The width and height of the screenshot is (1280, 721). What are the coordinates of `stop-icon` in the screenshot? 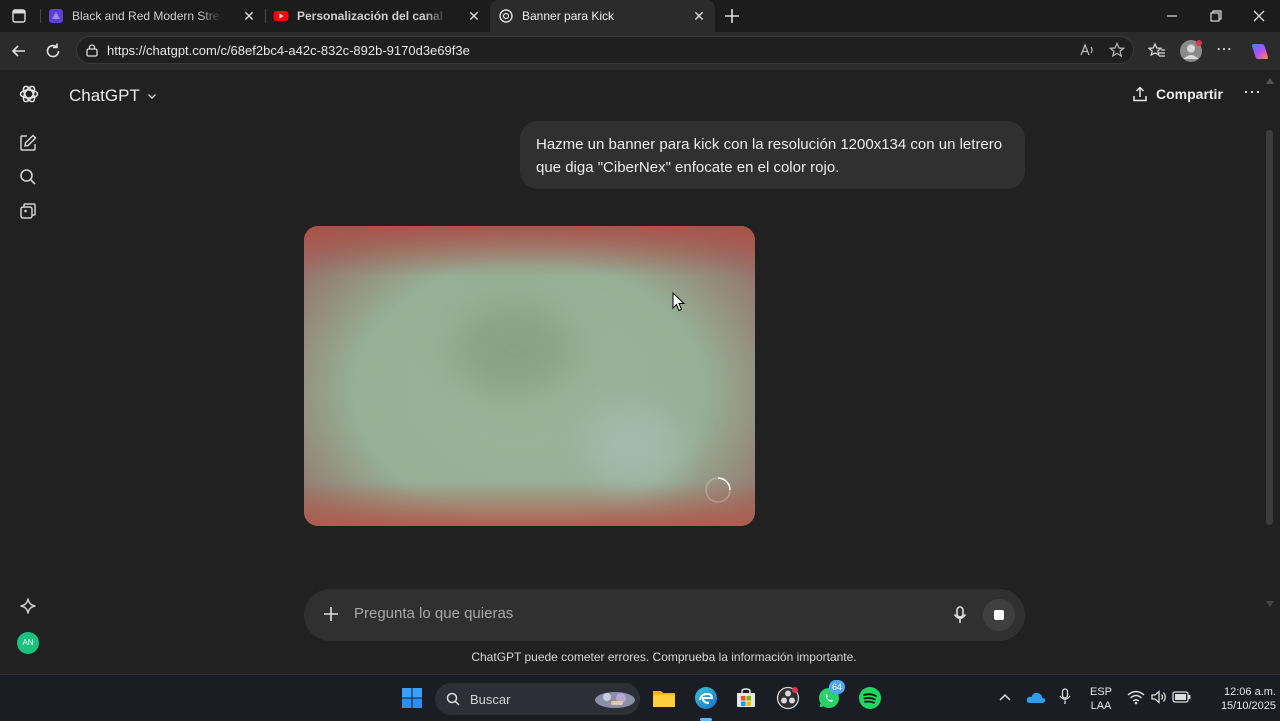 It's located at (999, 615).